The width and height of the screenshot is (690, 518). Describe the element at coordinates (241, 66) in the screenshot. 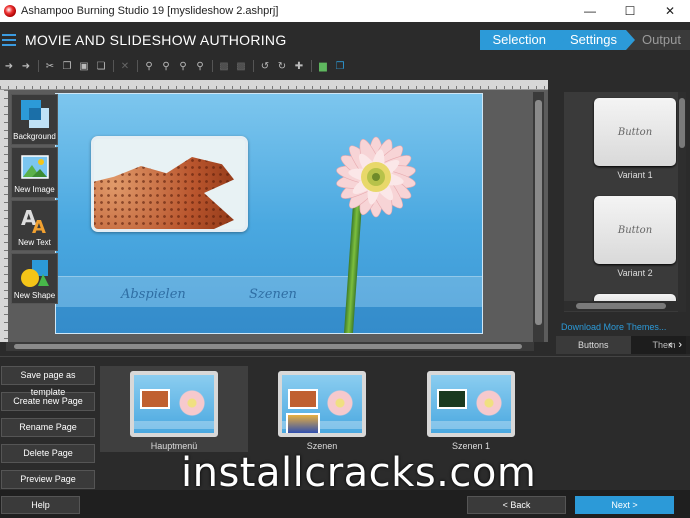

I see `send-back-icon: ▩` at that location.